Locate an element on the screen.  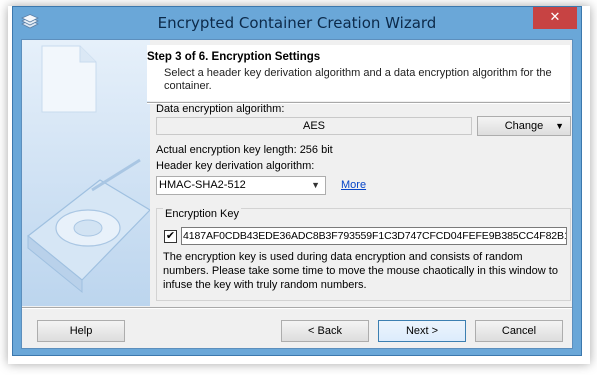
step-title: Step 3 of 6. Encryption Settings is located at coordinates (234, 57).